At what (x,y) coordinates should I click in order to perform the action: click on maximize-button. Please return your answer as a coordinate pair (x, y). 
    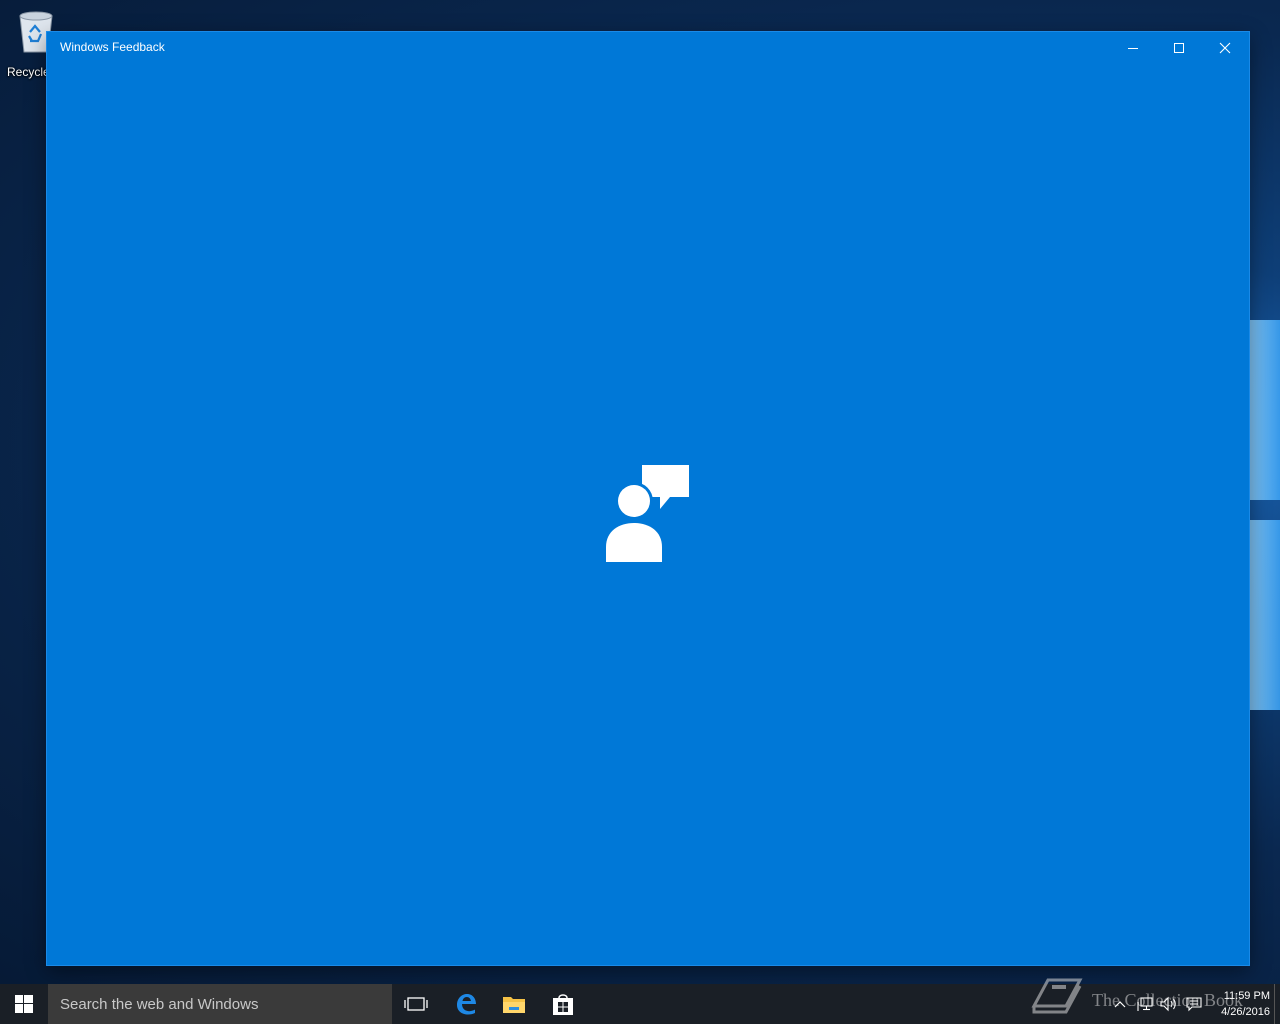
    Looking at the image, I should click on (1179, 47).